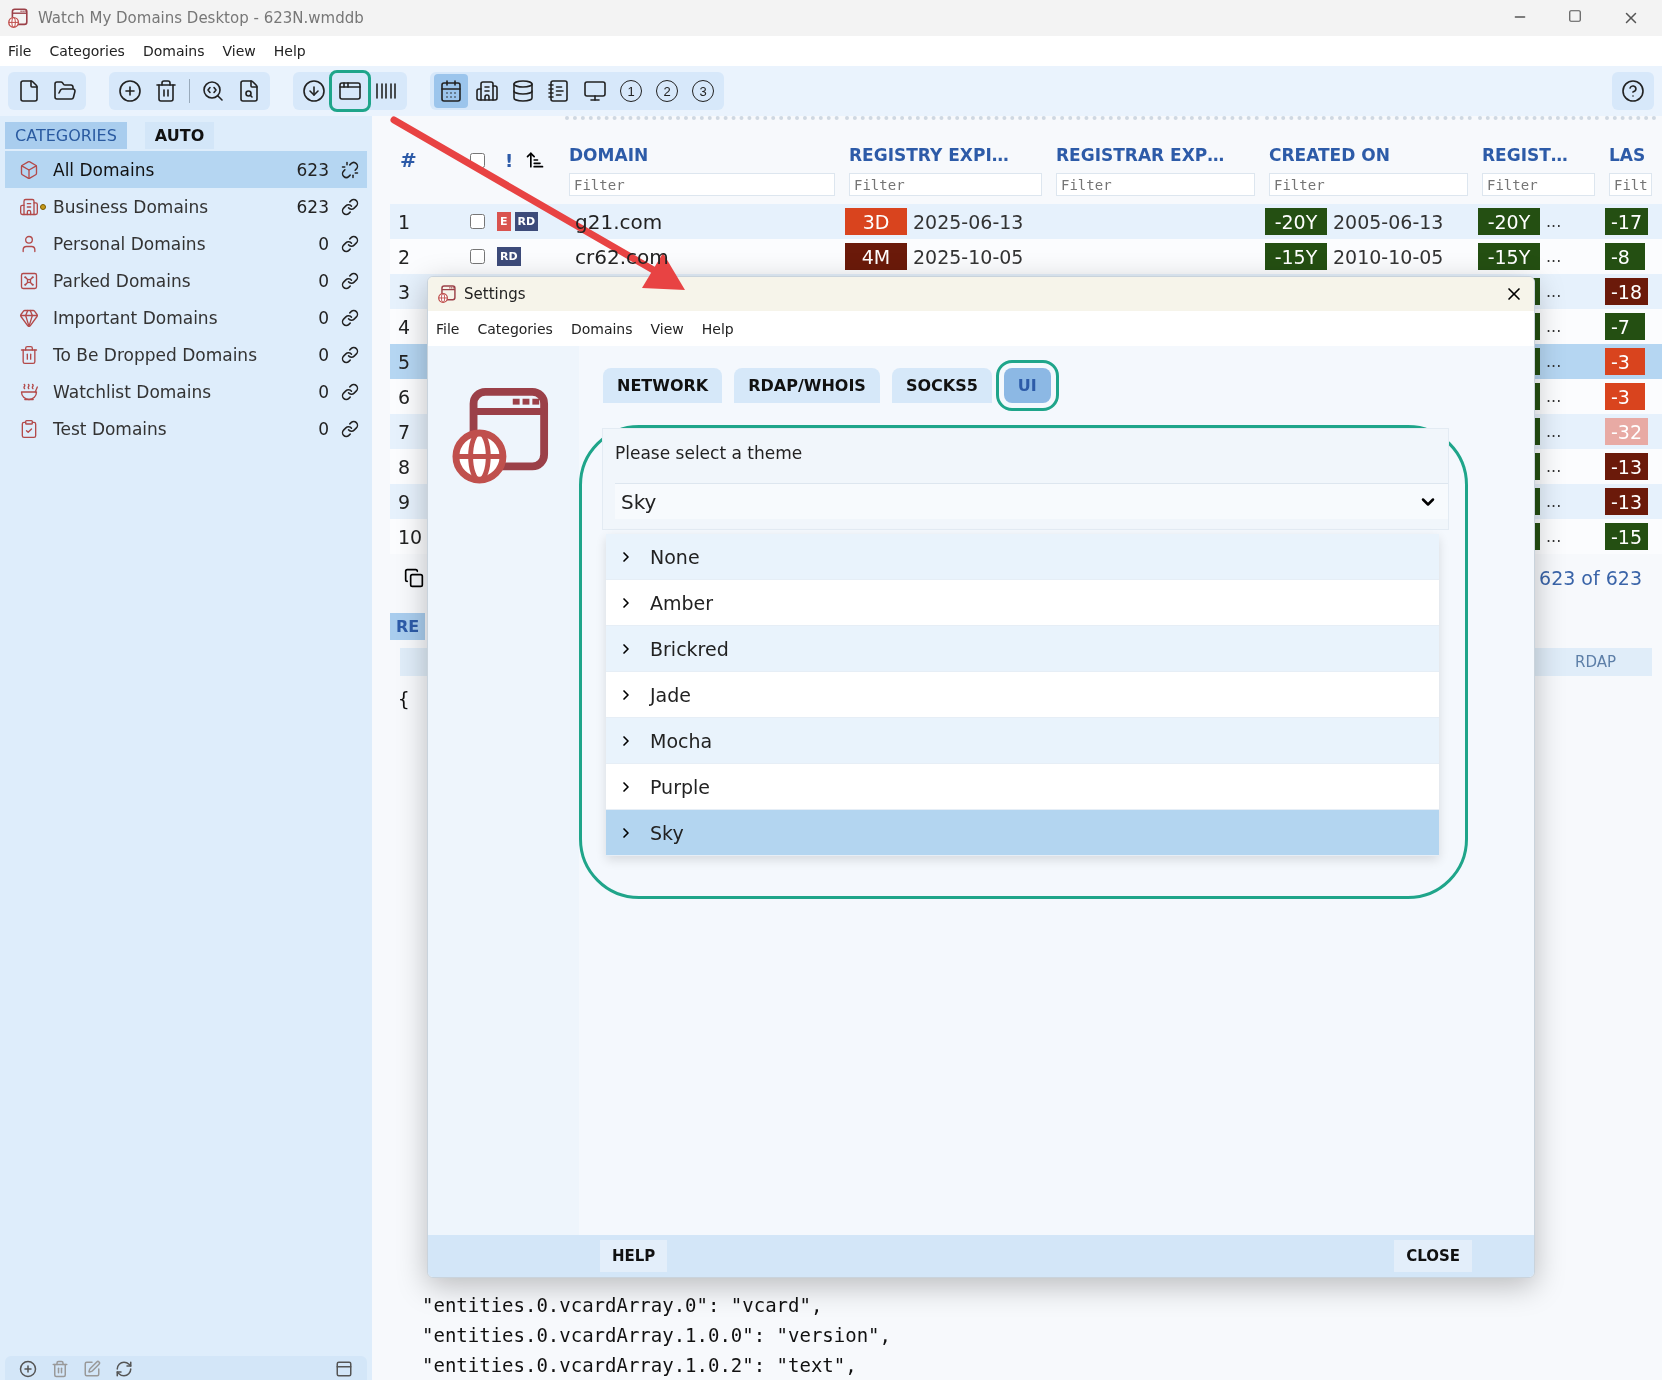  What do you see at coordinates (663, 385) in the screenshot?
I see `settings-tab: NETWORK` at bounding box center [663, 385].